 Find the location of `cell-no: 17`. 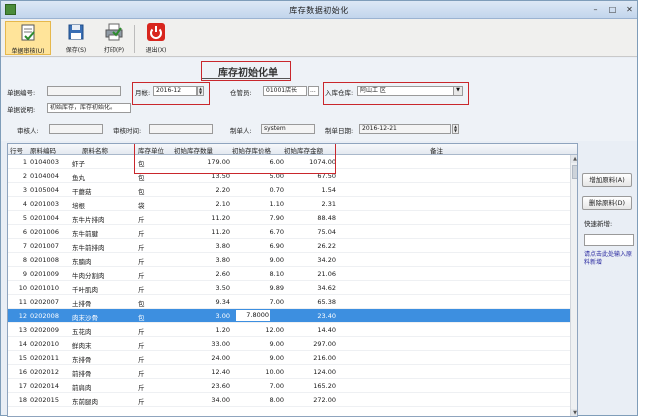

cell-no: 17 is located at coordinates (18, 386).